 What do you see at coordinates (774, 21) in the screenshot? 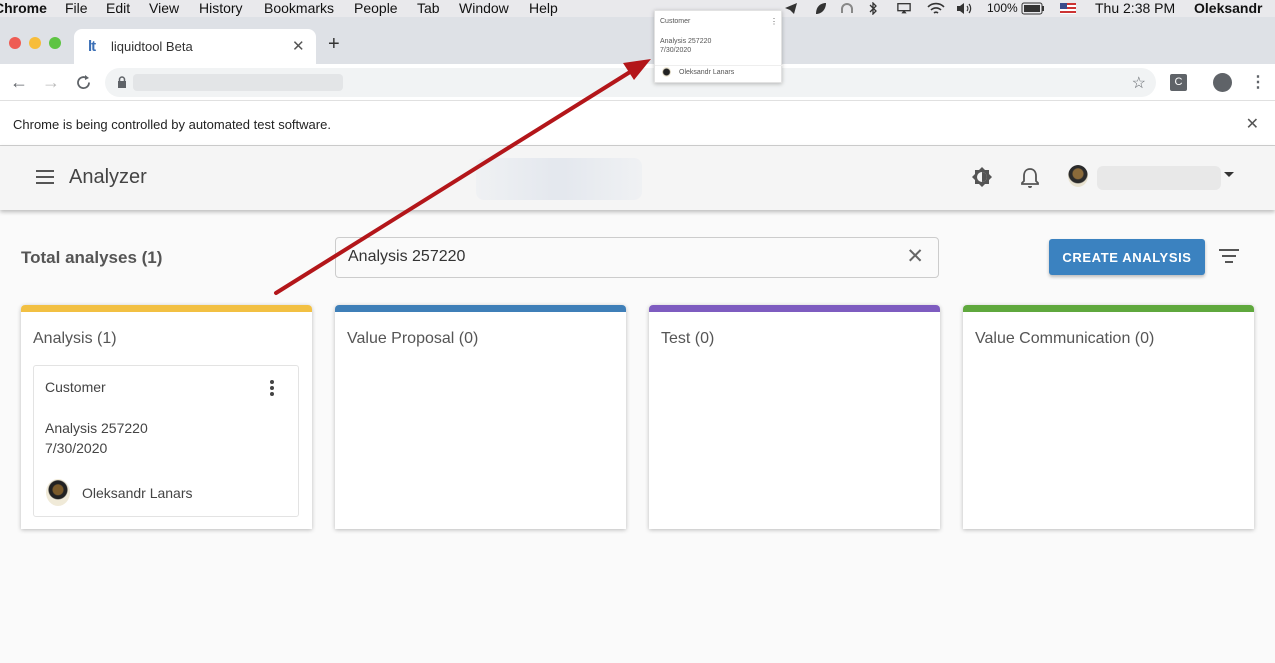
I see `ghost-card-menu-icon: ⋮` at bounding box center [774, 21].